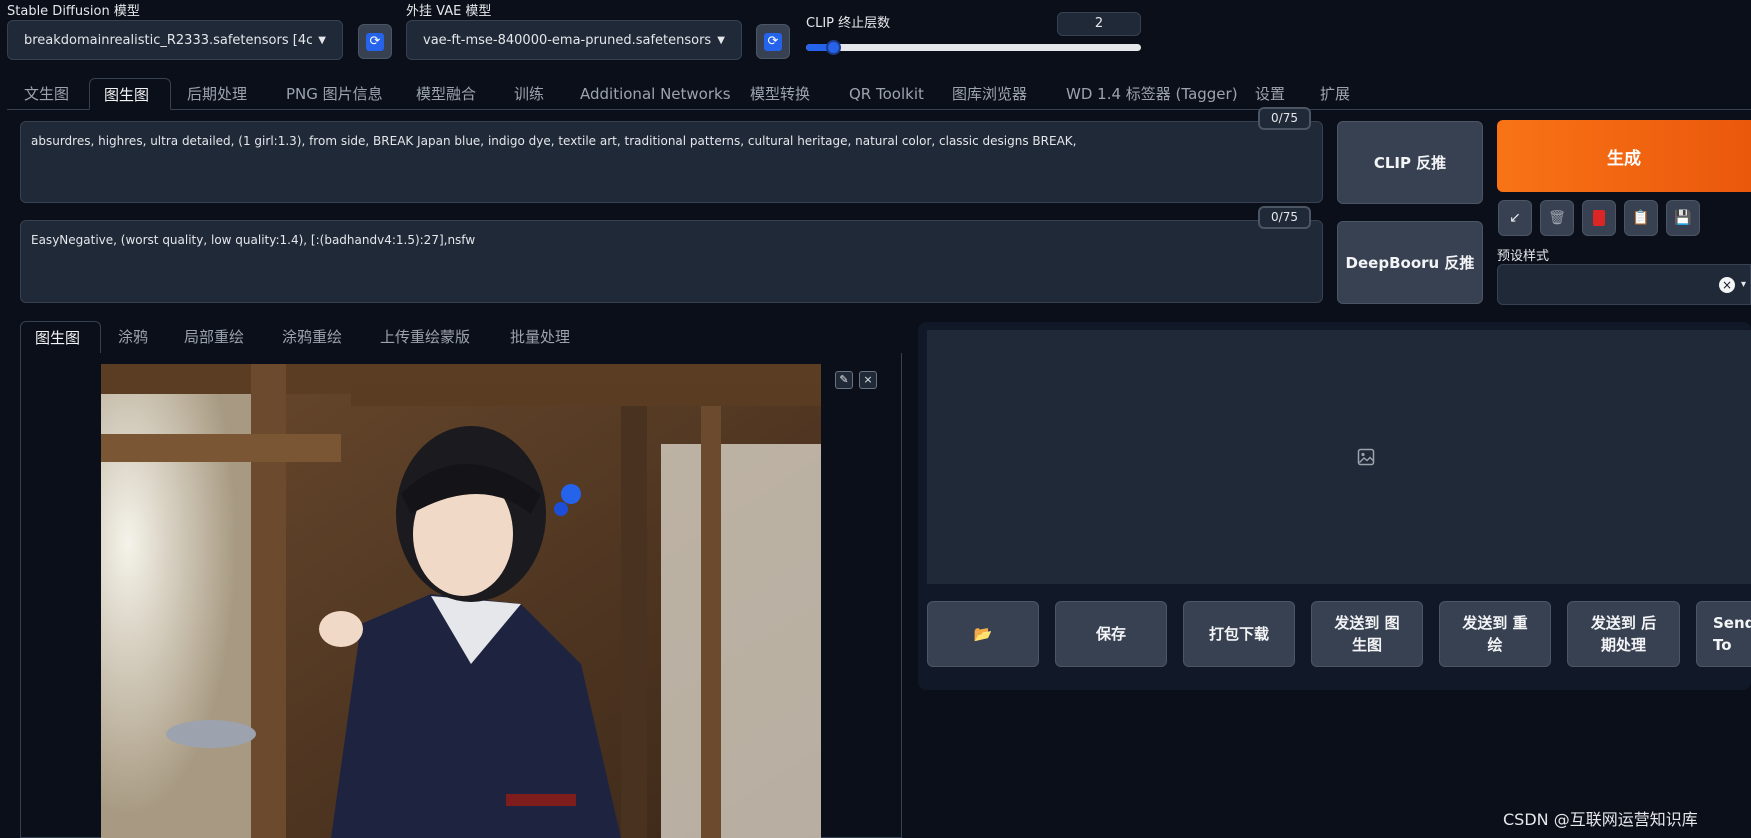  I want to click on send-to-other-label-1: Send, so click(1732, 623).